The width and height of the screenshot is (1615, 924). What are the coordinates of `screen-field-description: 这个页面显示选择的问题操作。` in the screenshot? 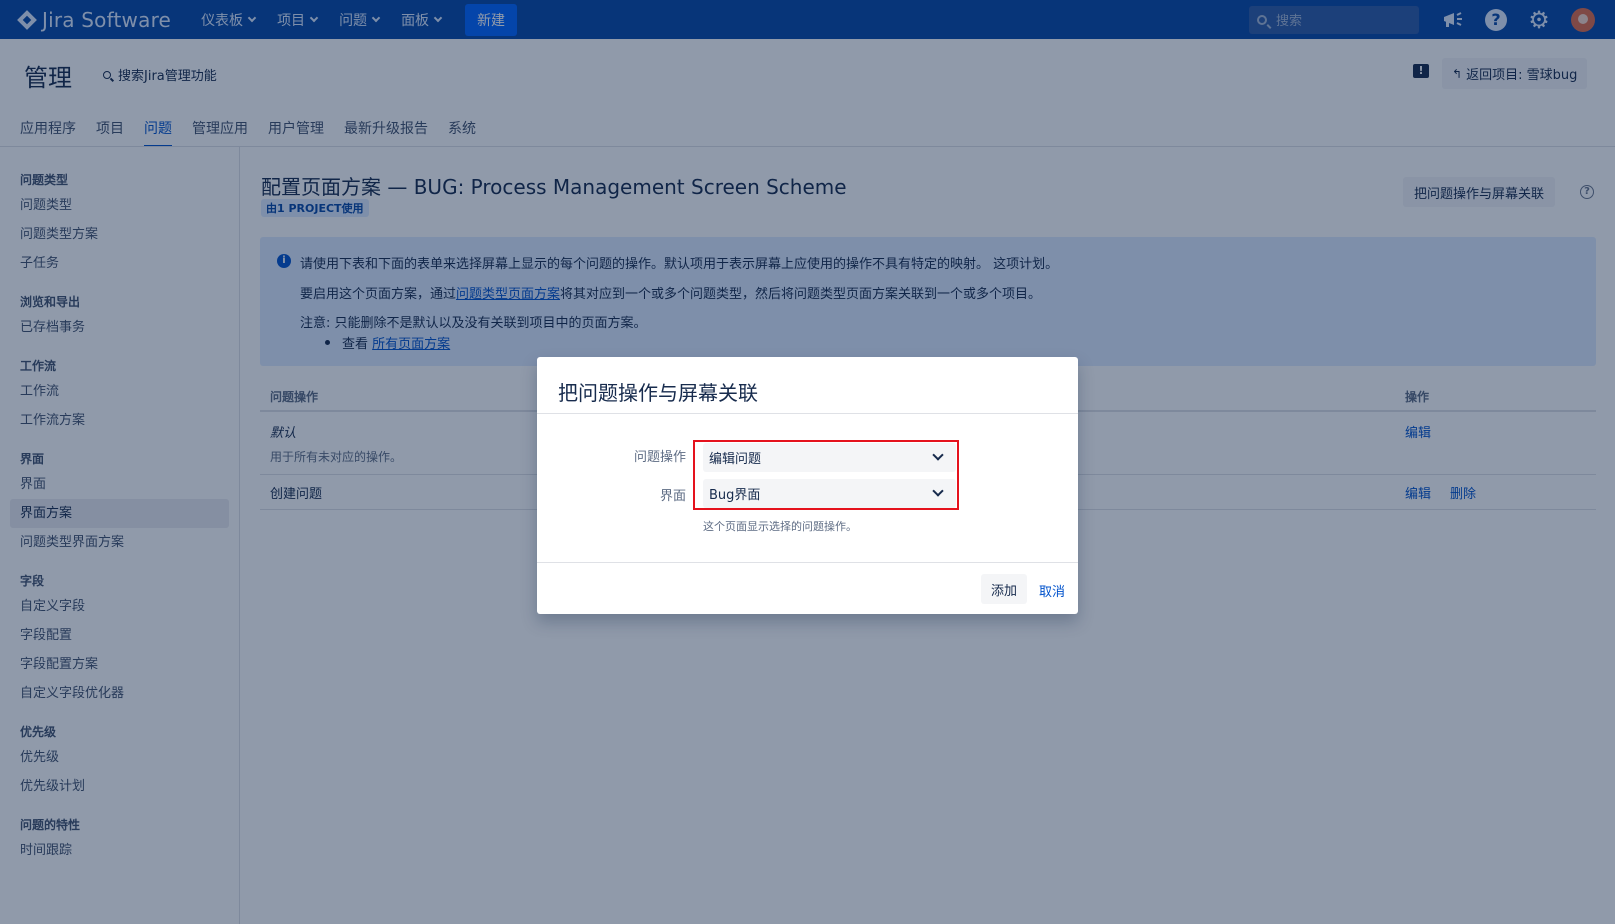 It's located at (780, 526).